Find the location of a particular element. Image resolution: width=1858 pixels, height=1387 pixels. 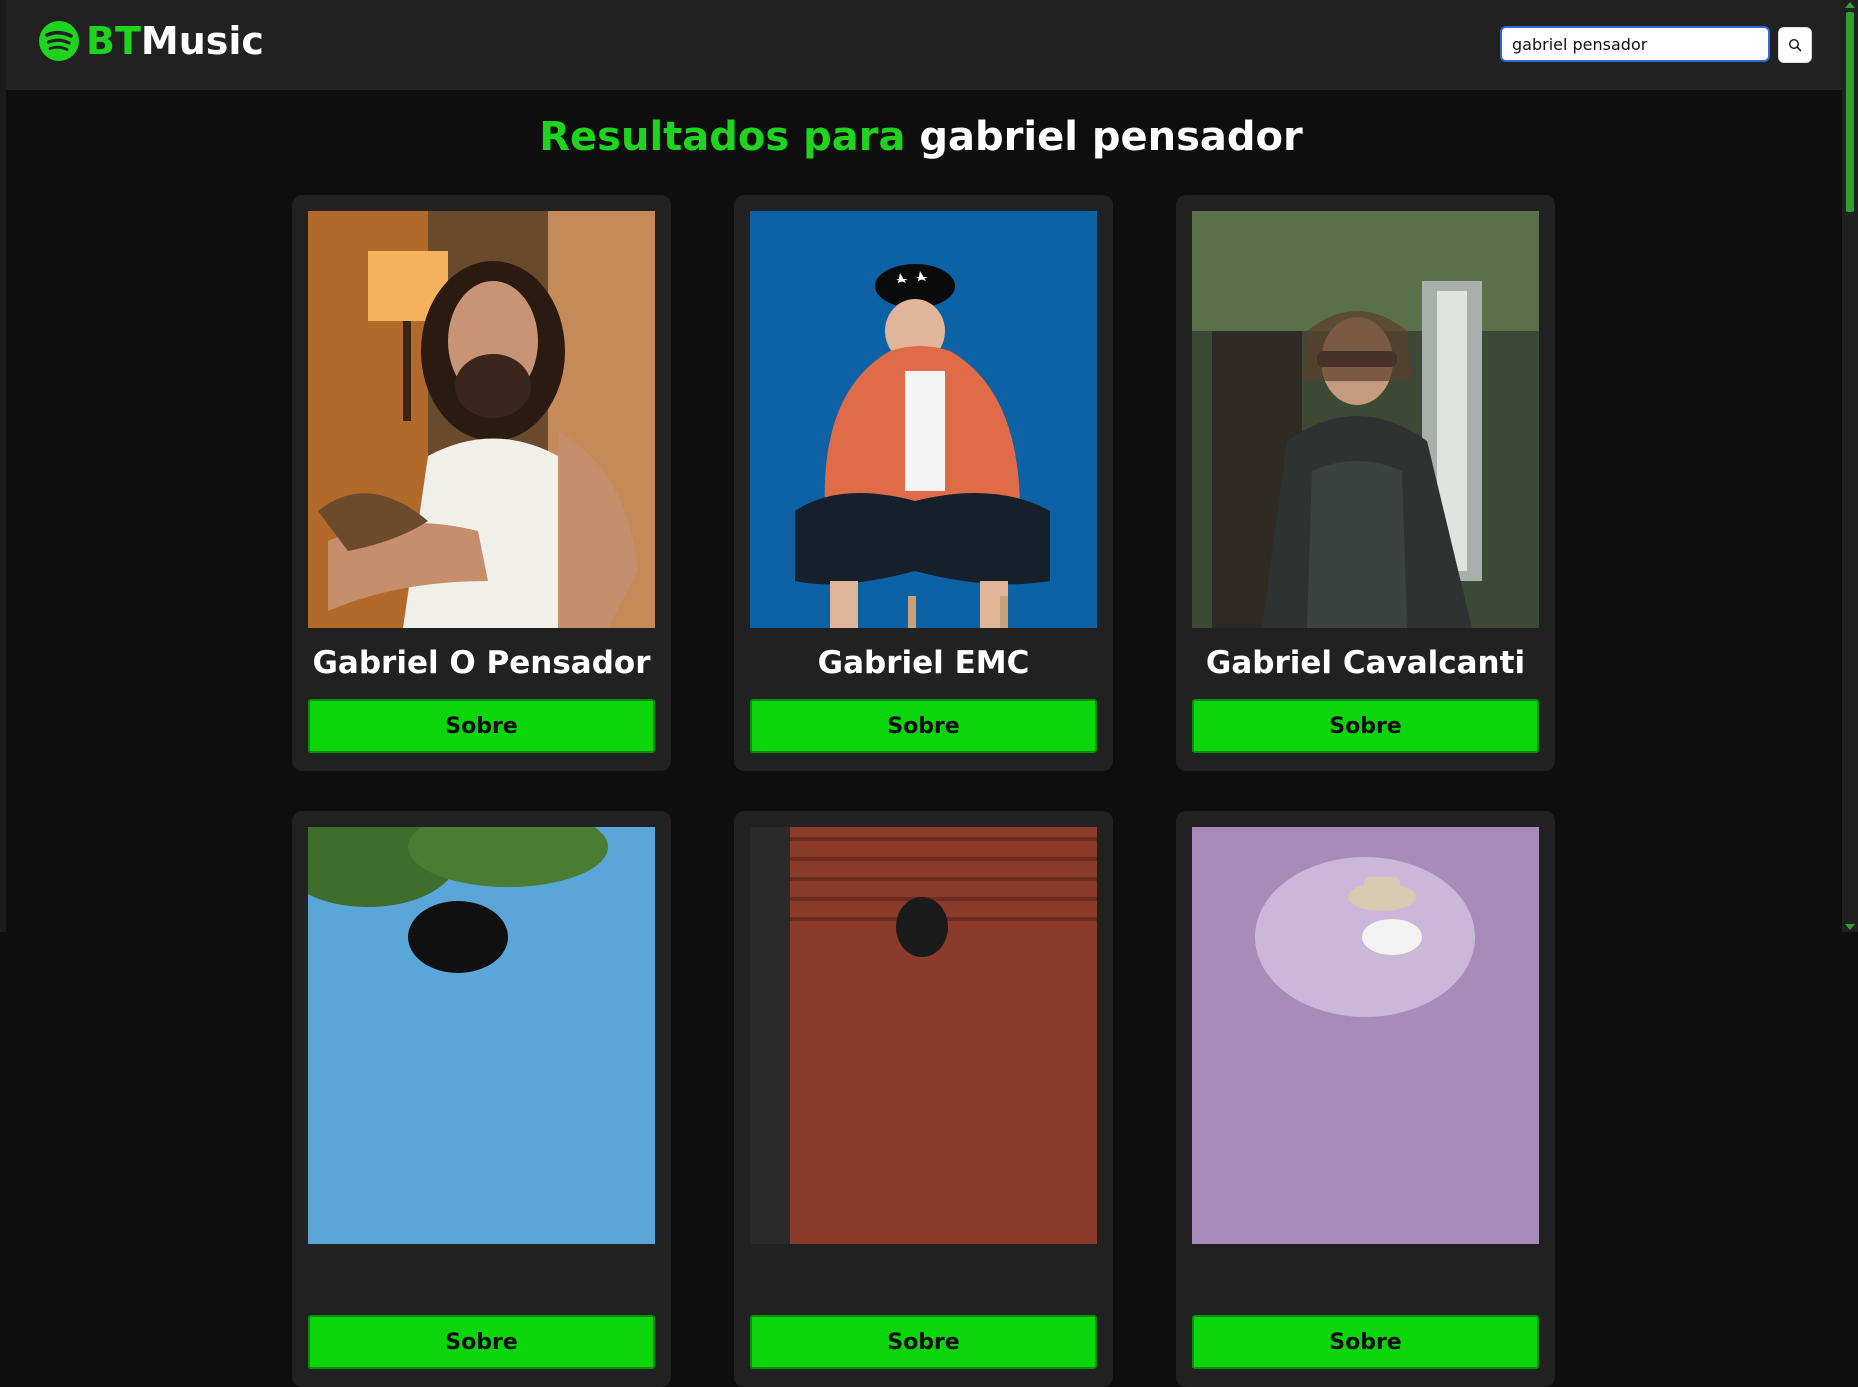

spotify-like-icon is located at coordinates (59, 41).